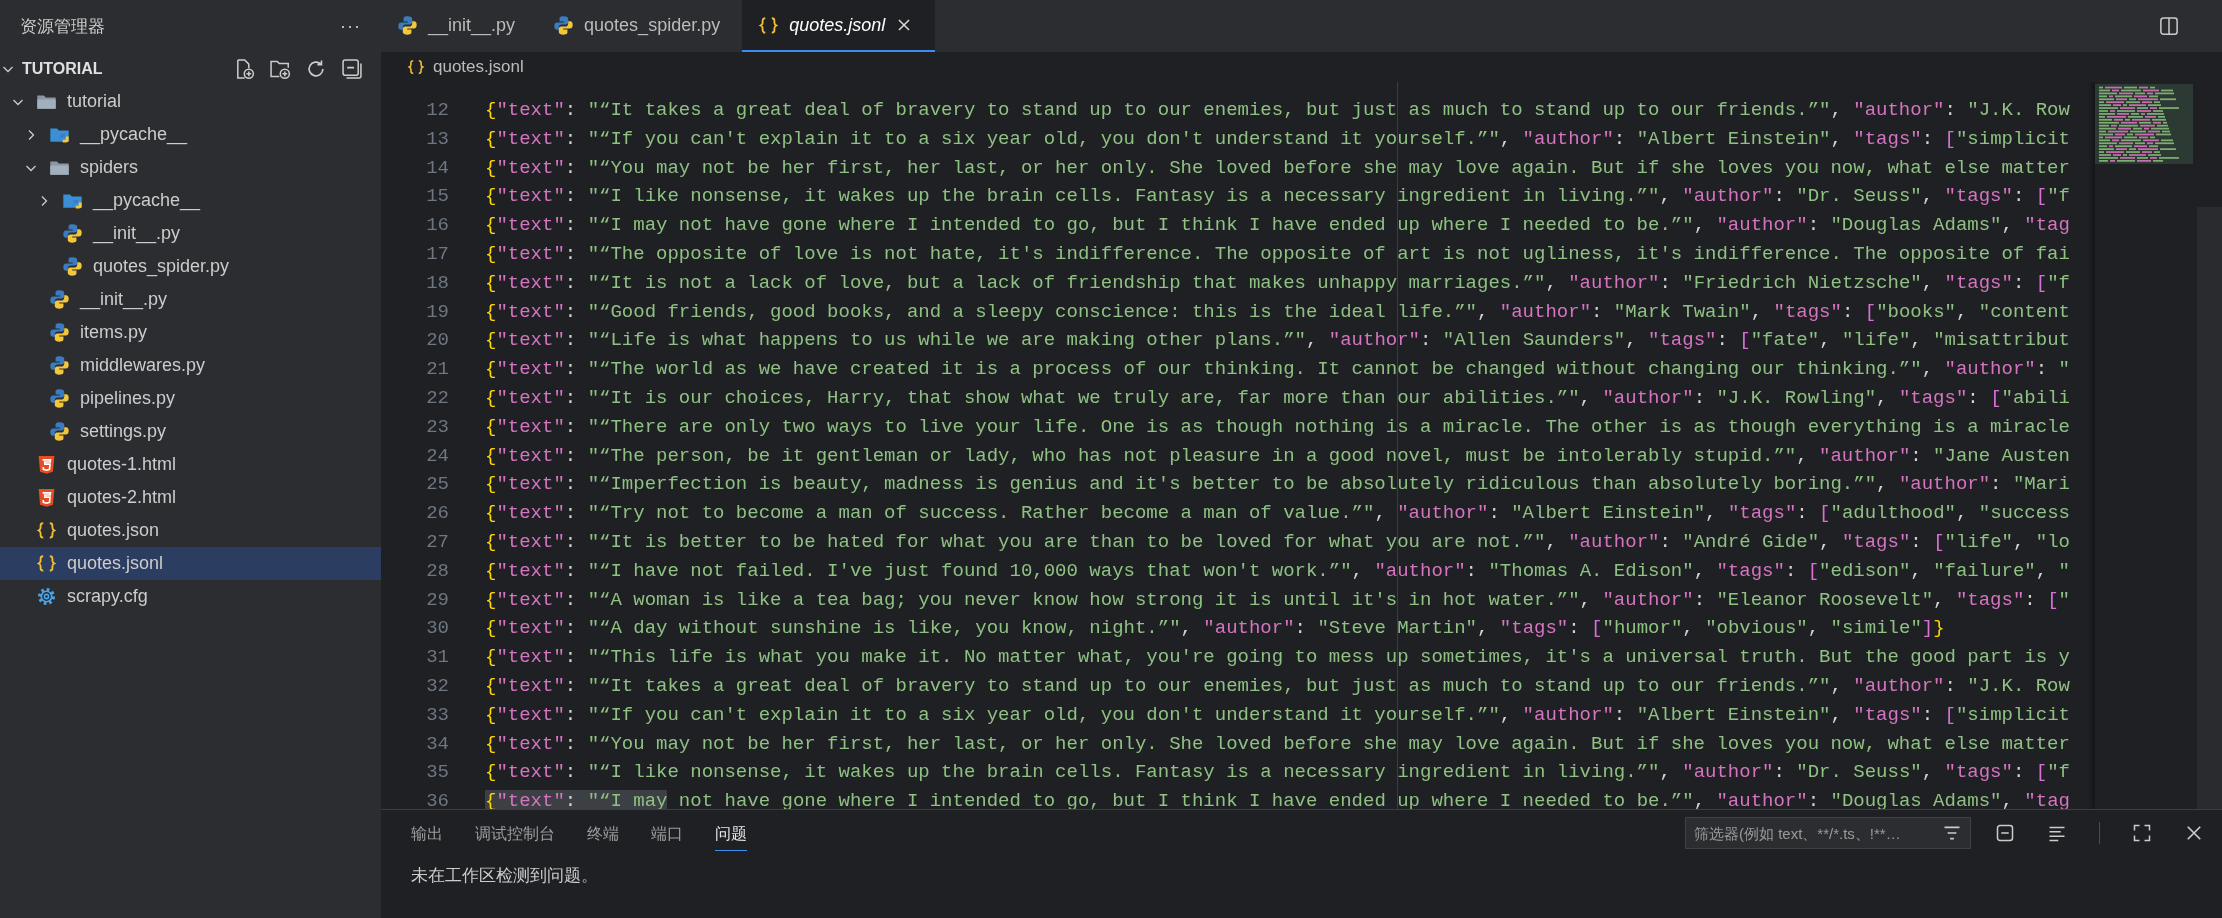 This screenshot has width=2222, height=918. I want to click on editor-tab: quotes_spider.py, so click(640, 26).